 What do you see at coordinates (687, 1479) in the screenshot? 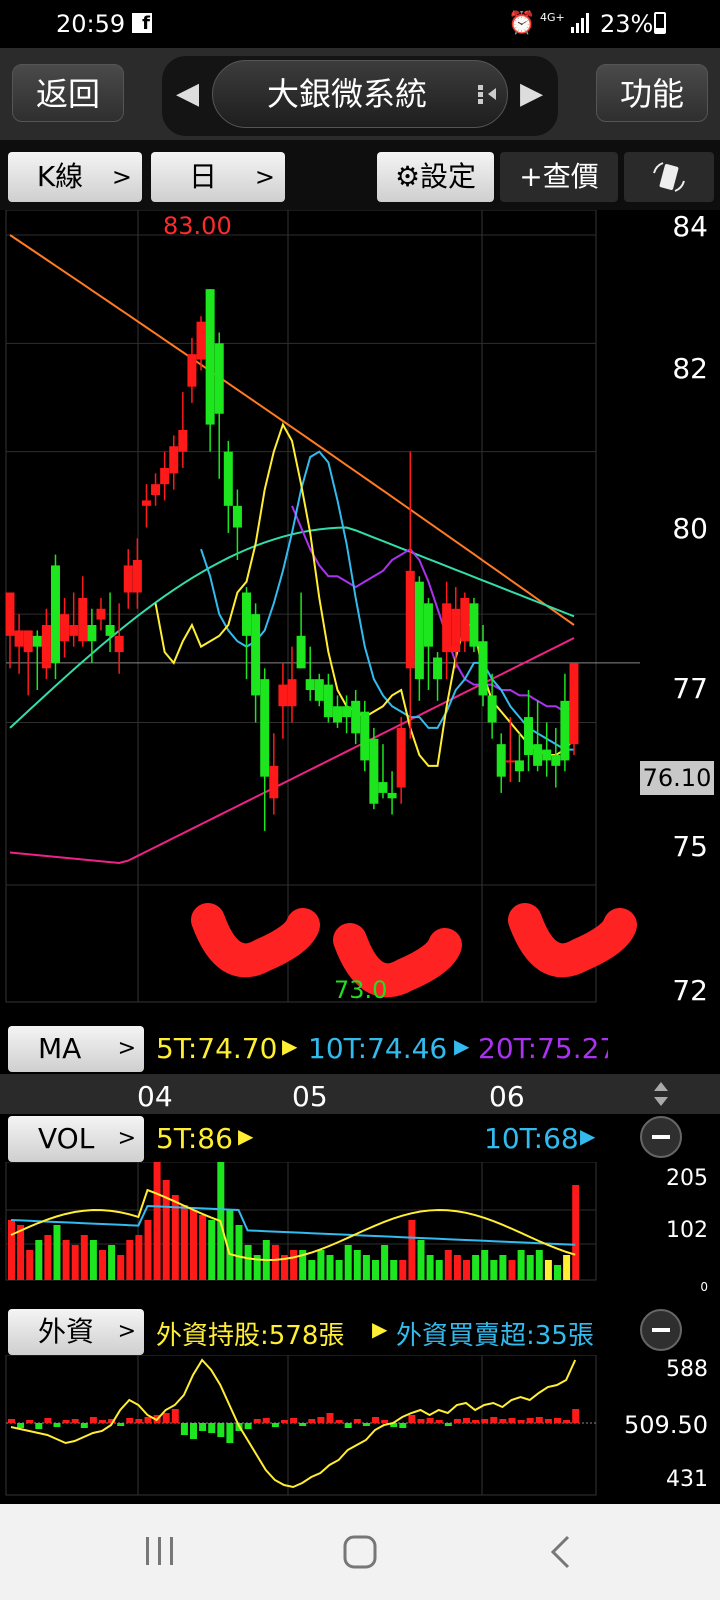
I see `y-tick-label: 431` at bounding box center [687, 1479].